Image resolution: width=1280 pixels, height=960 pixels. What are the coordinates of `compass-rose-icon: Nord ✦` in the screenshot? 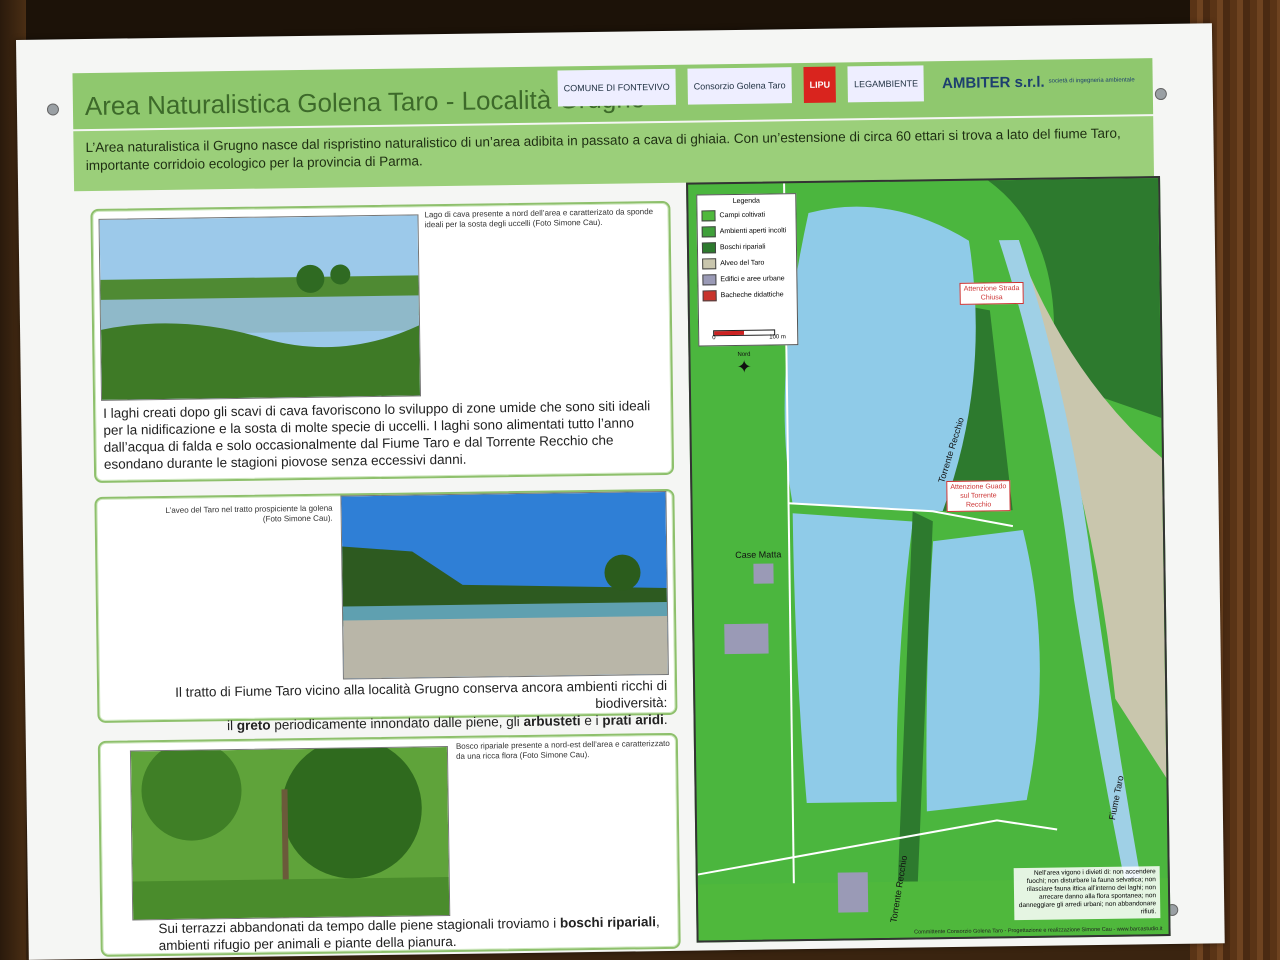 It's located at (744, 364).